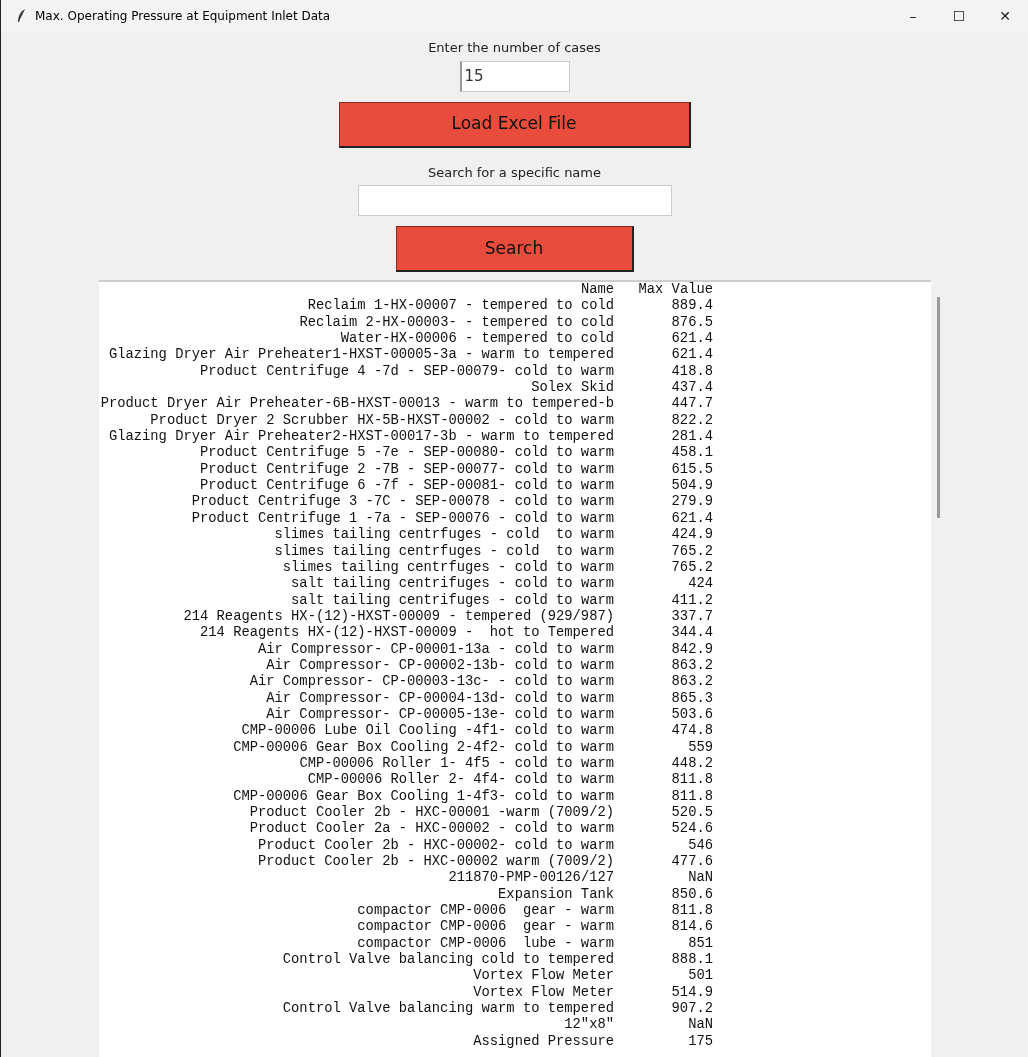 The width and height of the screenshot is (1028, 1057). Describe the element at coordinates (691, 502) in the screenshot. I see `value-cell-text: 279.9` at that location.